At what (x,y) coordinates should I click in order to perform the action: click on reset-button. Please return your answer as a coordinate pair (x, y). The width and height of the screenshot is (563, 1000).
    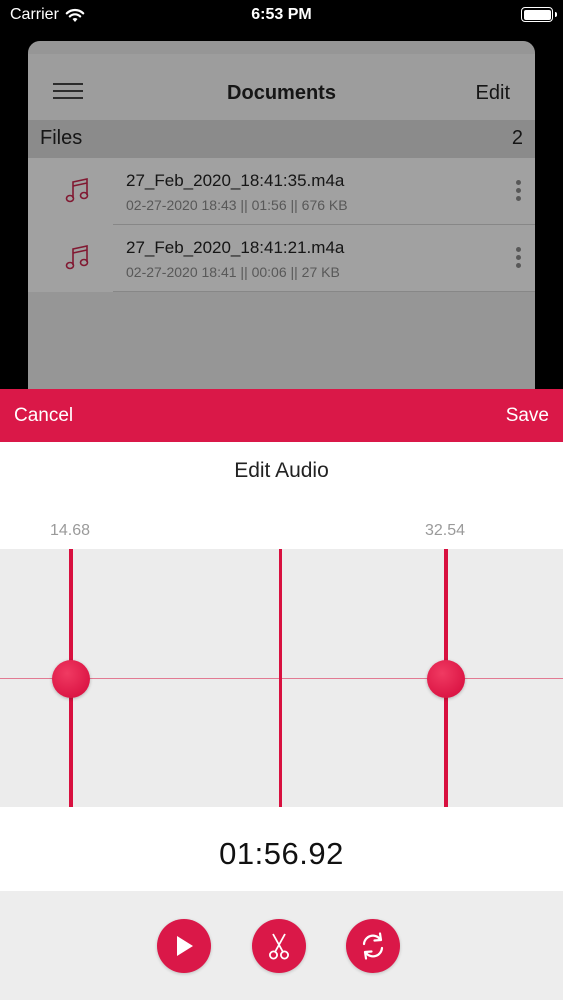
    Looking at the image, I should click on (373, 946).